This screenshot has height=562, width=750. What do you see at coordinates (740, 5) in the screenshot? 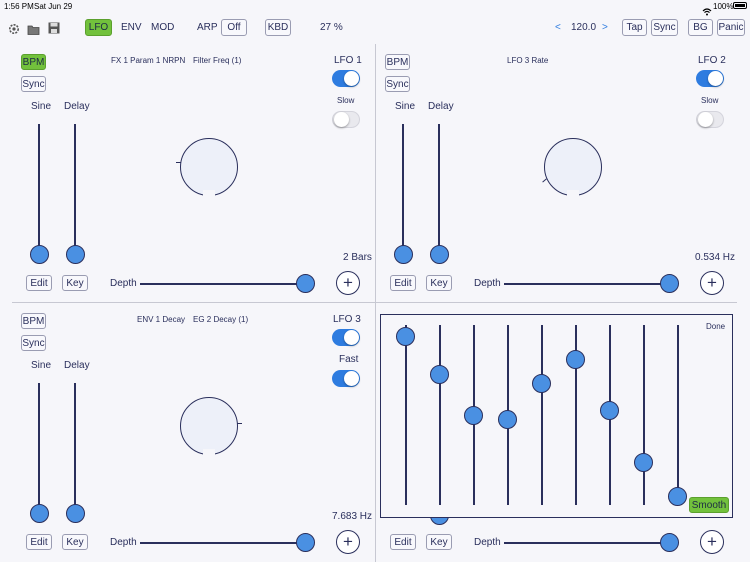
I see `battery-icon` at bounding box center [740, 5].